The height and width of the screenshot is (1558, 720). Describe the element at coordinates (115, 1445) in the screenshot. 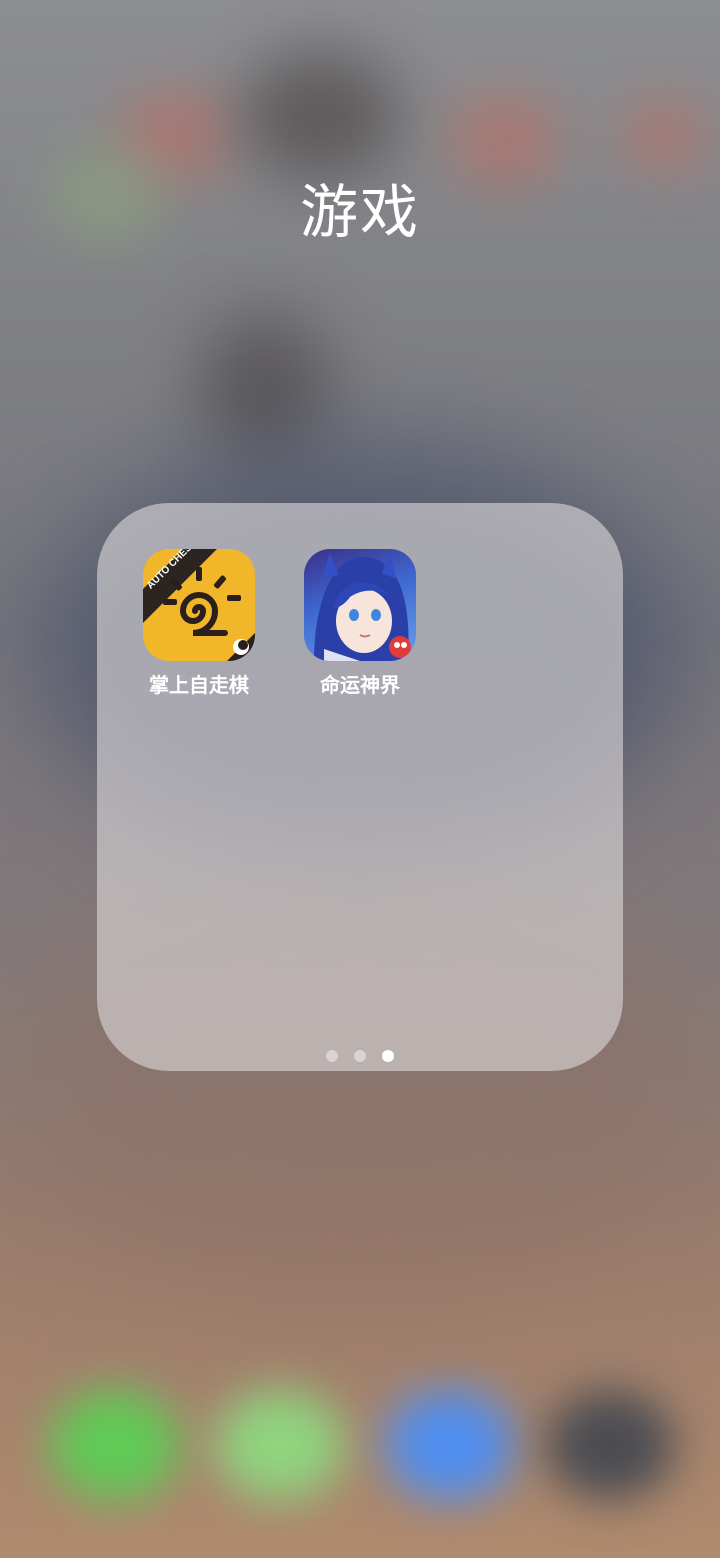

I see `phone-icon` at that location.